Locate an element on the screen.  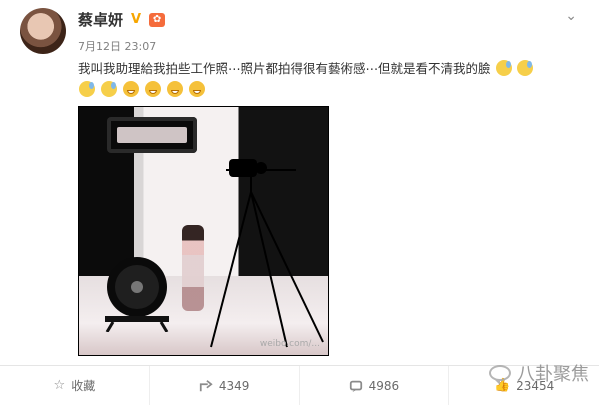
user-name: 蔡卓妍 is located at coordinates (100, 19).